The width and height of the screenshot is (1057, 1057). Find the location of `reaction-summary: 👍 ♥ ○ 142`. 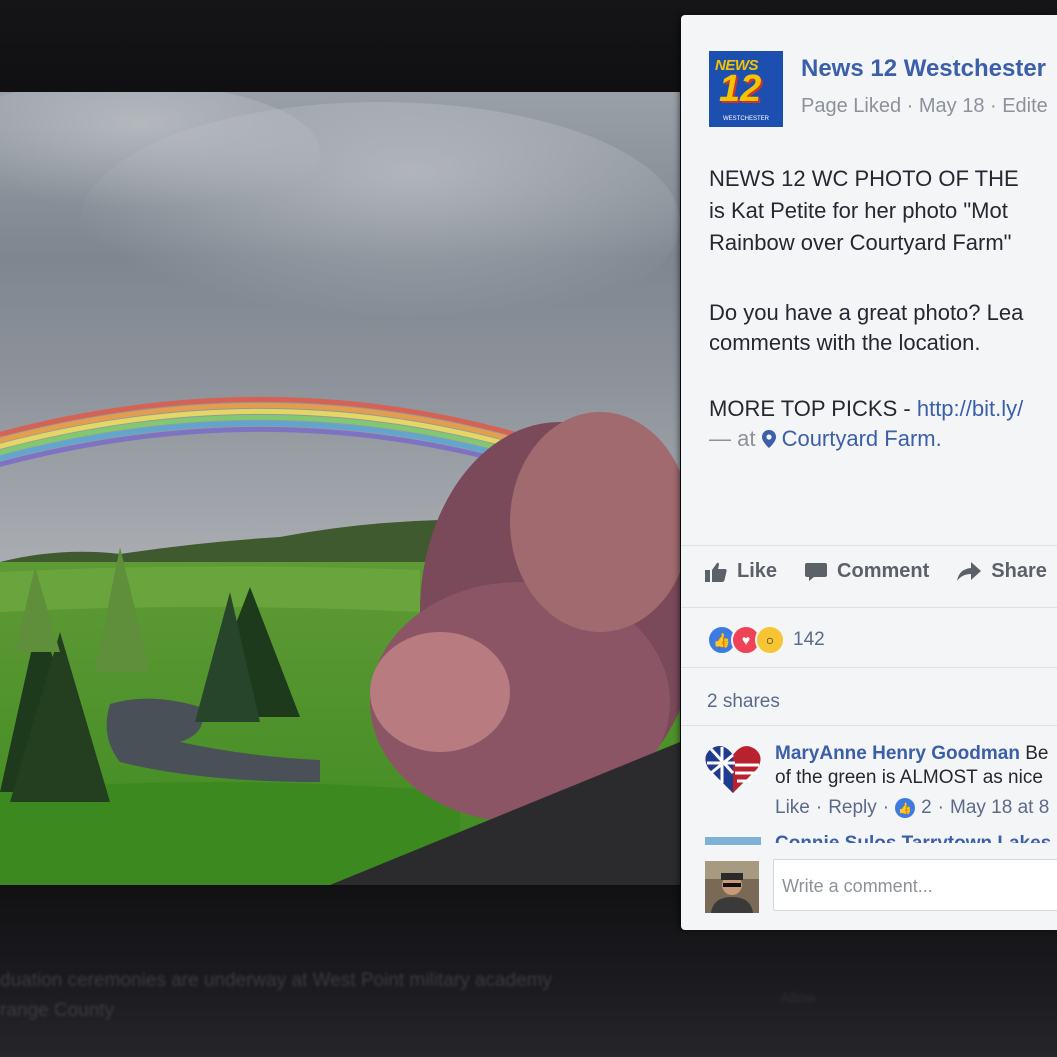

reaction-summary: 👍 ♥ ○ 142 is located at coordinates (766, 640).